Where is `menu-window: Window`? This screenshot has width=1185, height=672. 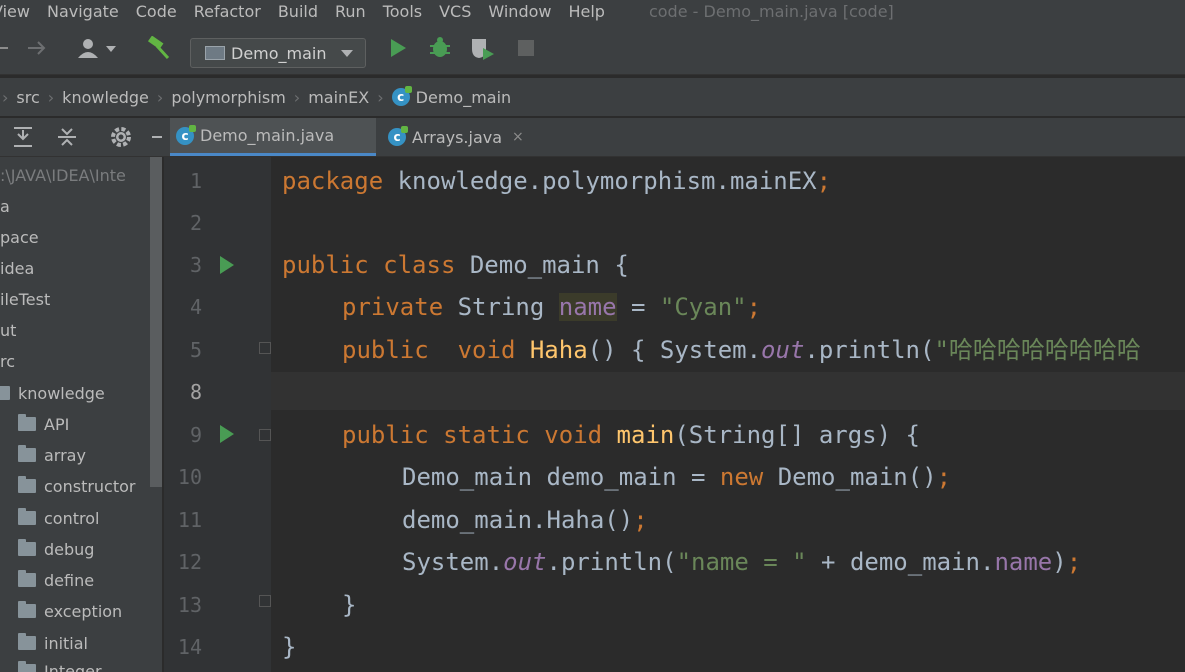
menu-window: Window is located at coordinates (519, 11).